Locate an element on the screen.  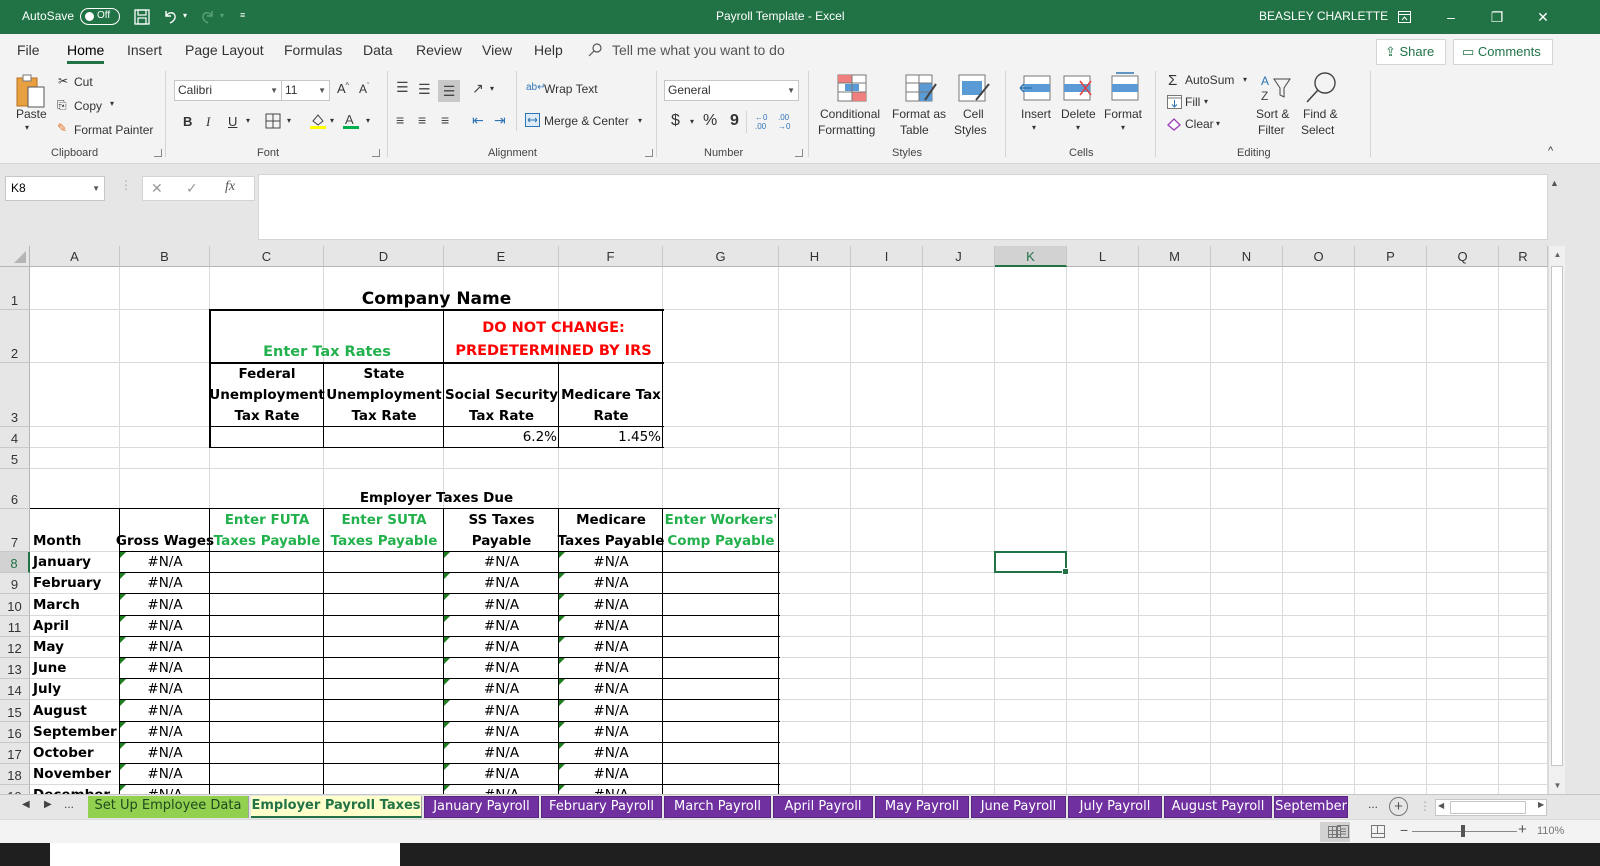
cancel-formula-button: ✕ is located at coordinates (157, 188).